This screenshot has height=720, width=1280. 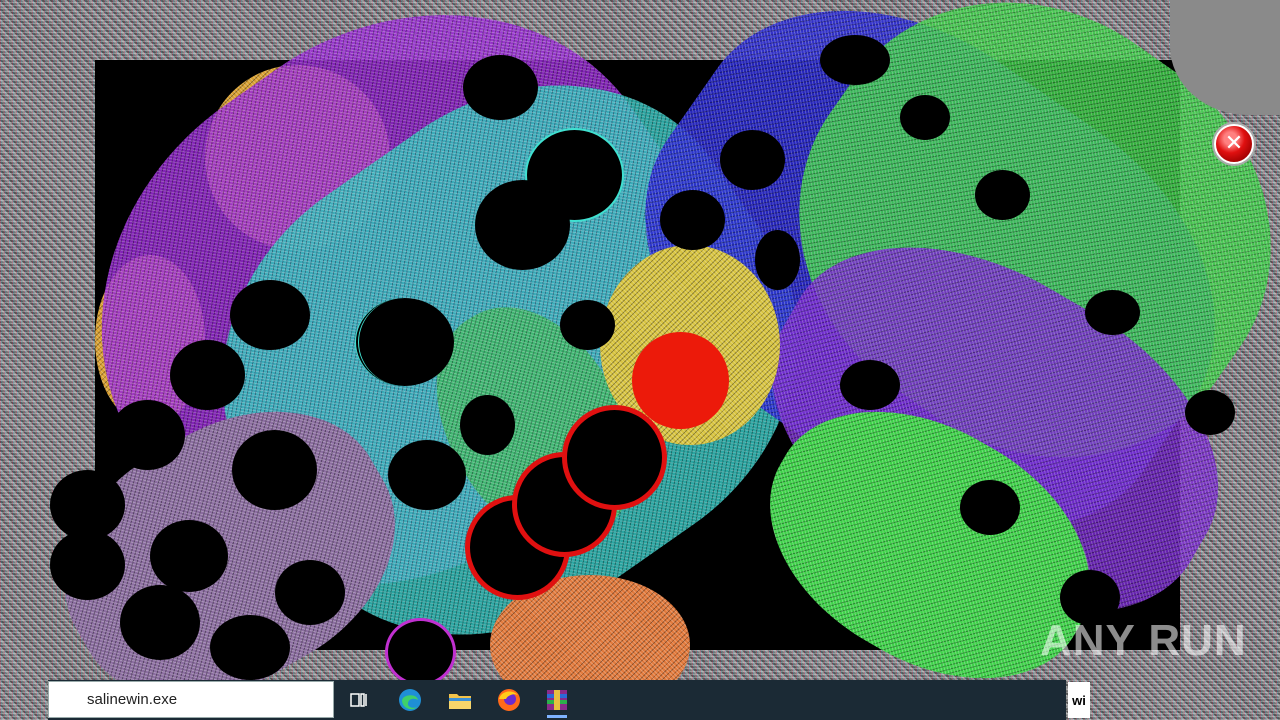 What do you see at coordinates (614, 457) in the screenshot?
I see `red-ring` at bounding box center [614, 457].